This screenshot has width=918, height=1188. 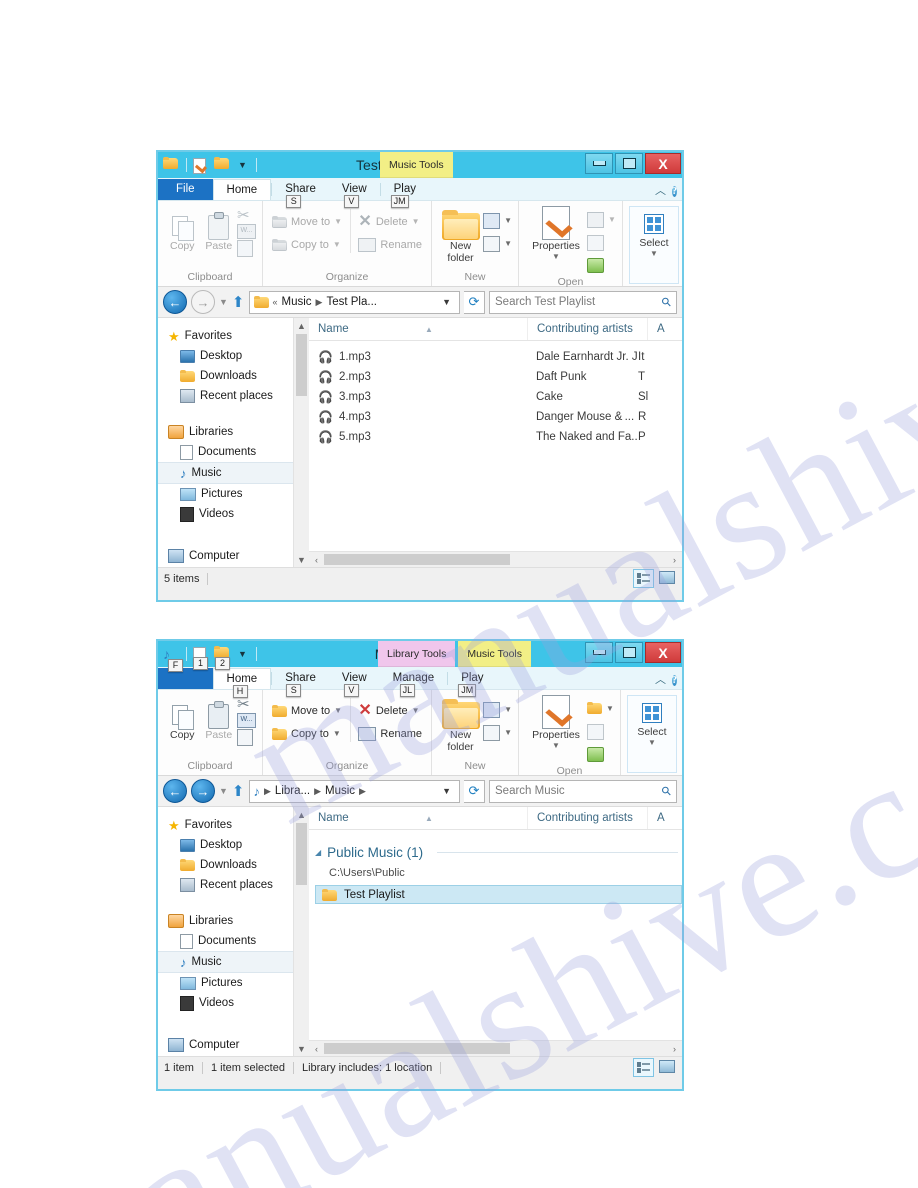 What do you see at coordinates (601, 219) in the screenshot?
I see `open-with-button: ▼` at bounding box center [601, 219].